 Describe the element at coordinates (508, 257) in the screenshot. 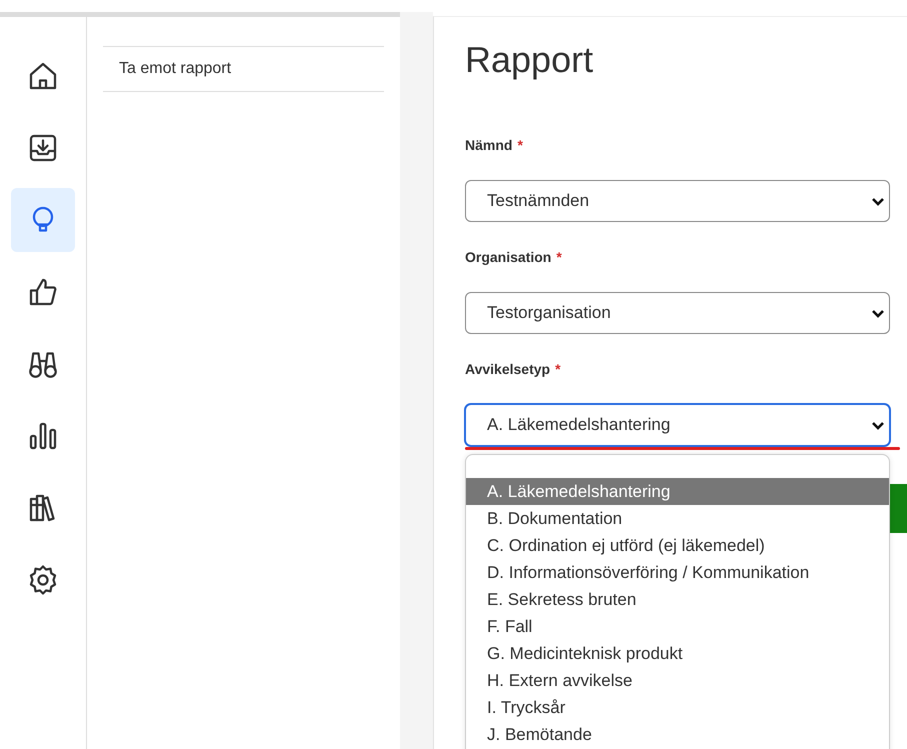

I see `field-label: Organisation` at that location.